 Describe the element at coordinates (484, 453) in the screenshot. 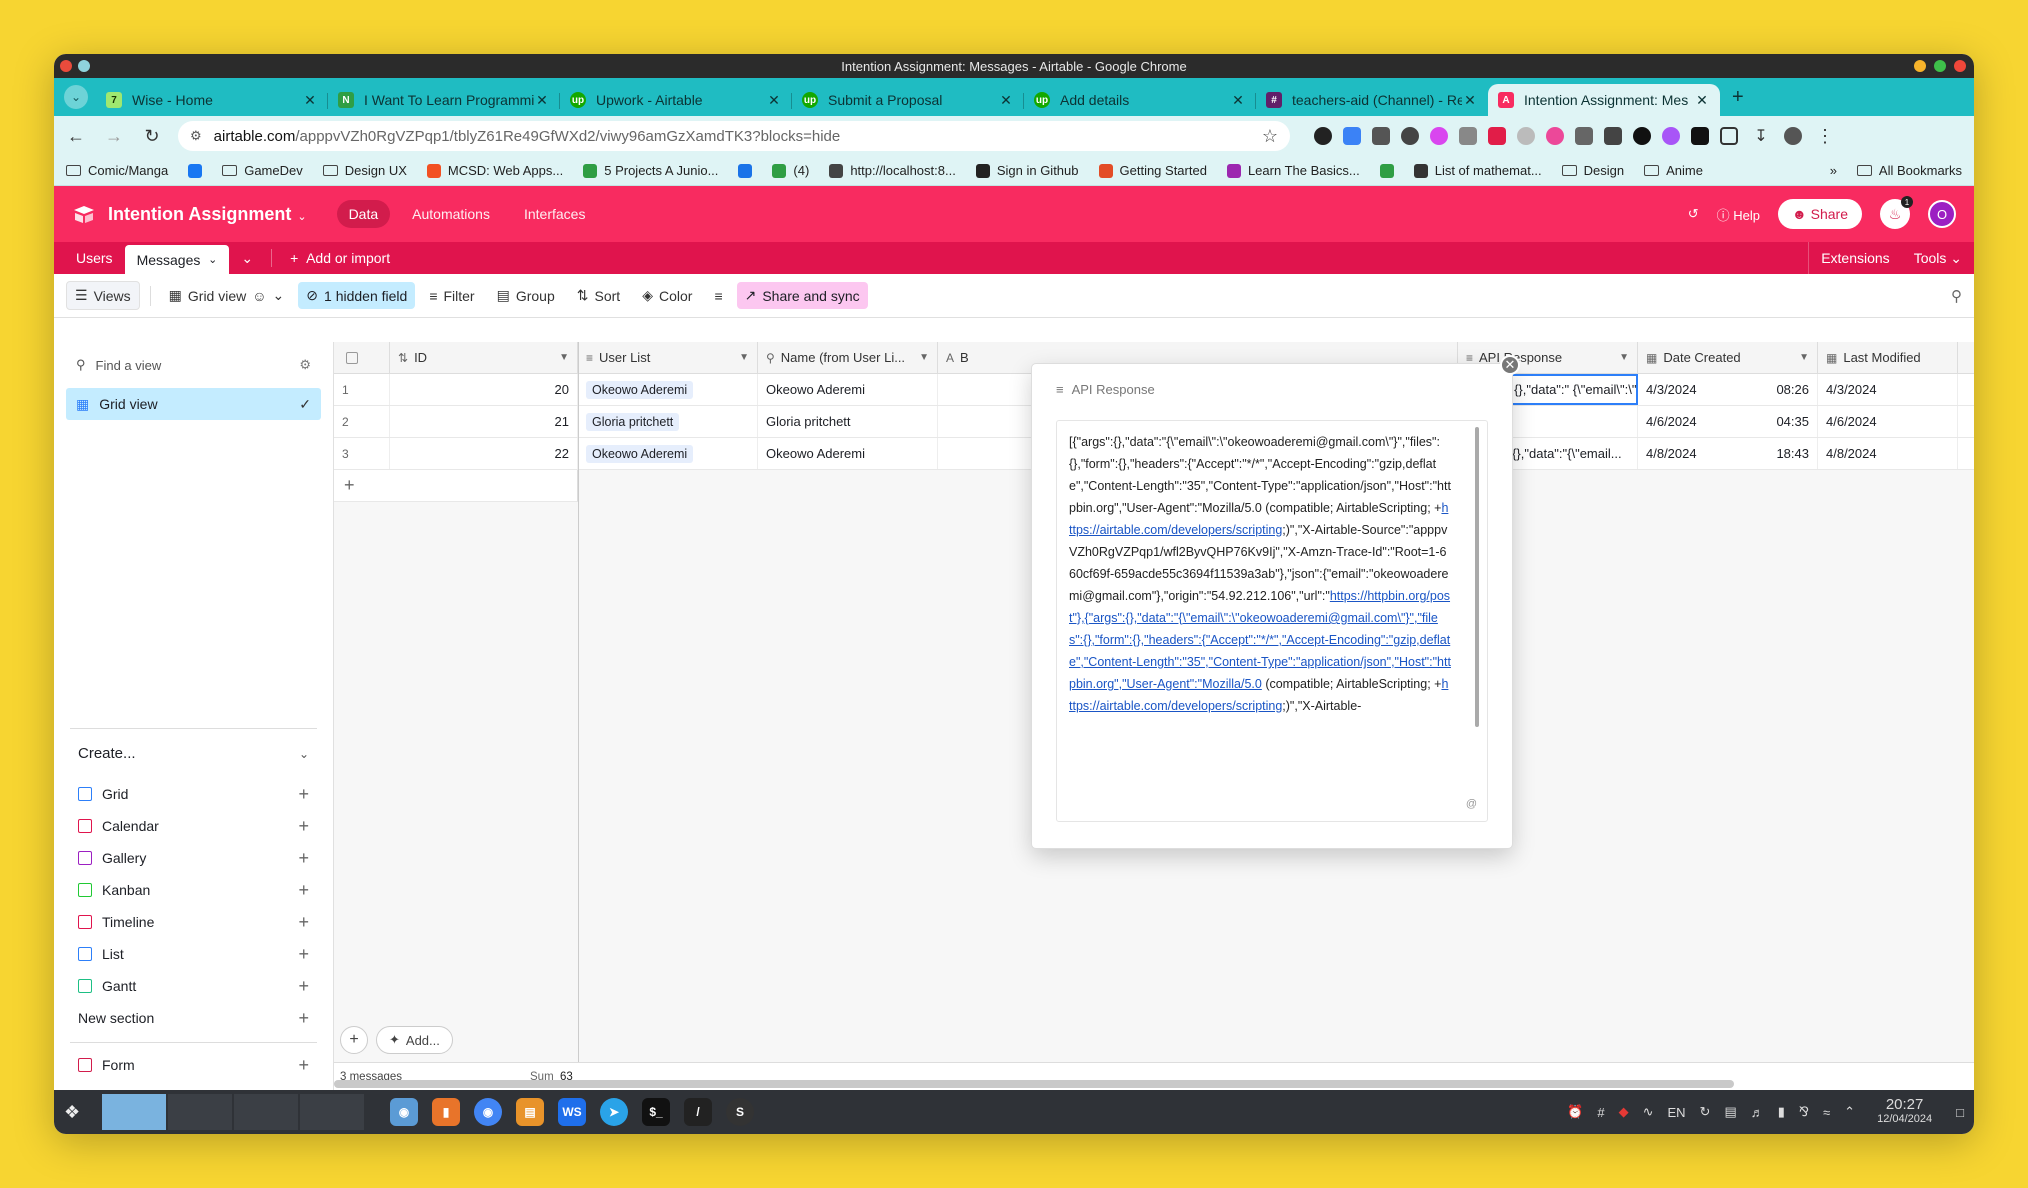

I see `id-cell: 22` at that location.